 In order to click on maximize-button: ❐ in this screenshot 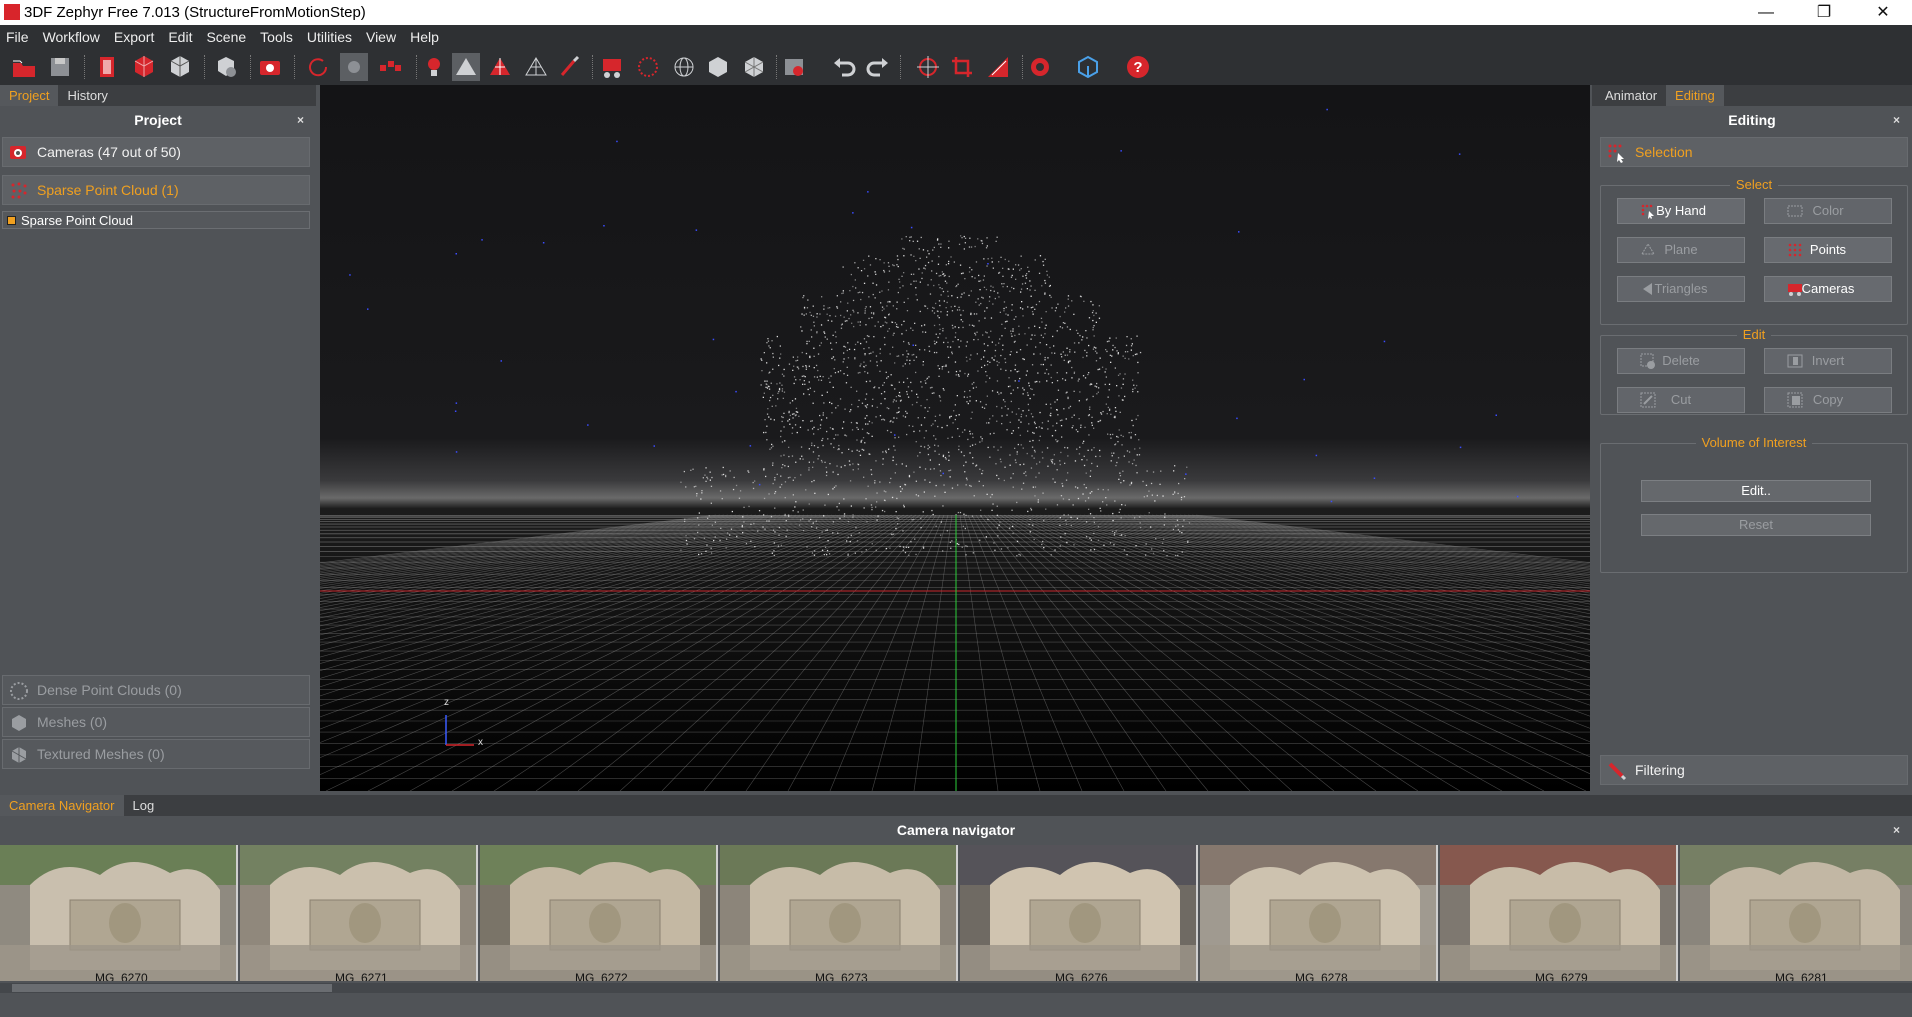, I will do `click(1824, 12)`.